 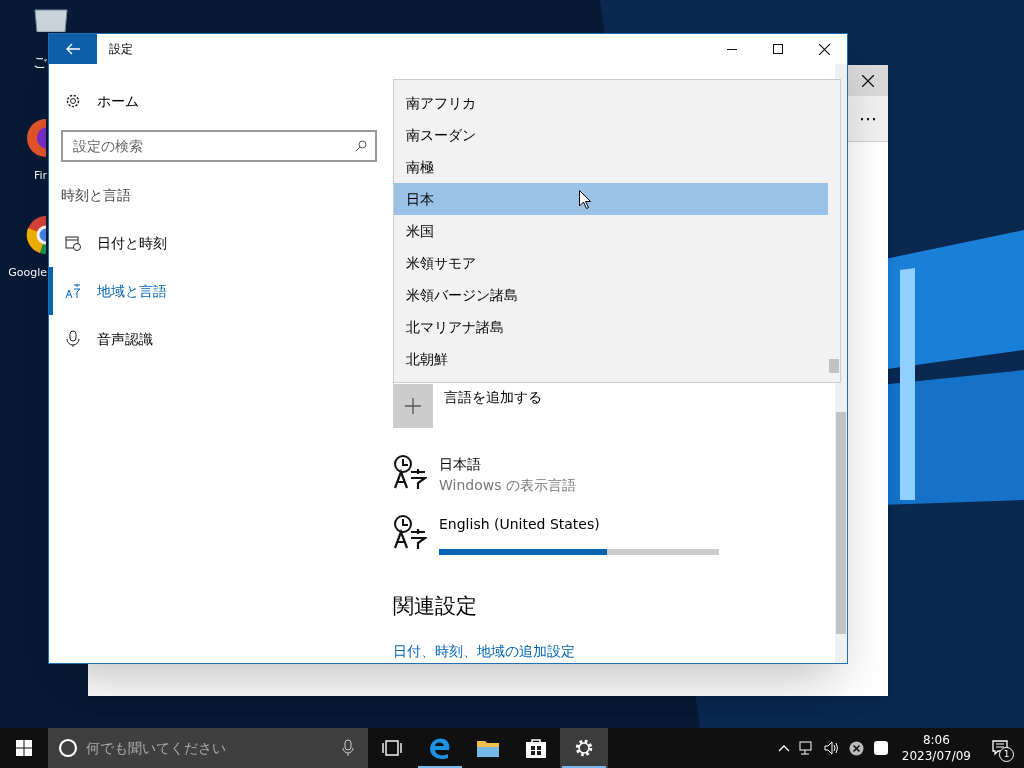 What do you see at coordinates (536, 748) in the screenshot?
I see `shopping-bag-icon` at bounding box center [536, 748].